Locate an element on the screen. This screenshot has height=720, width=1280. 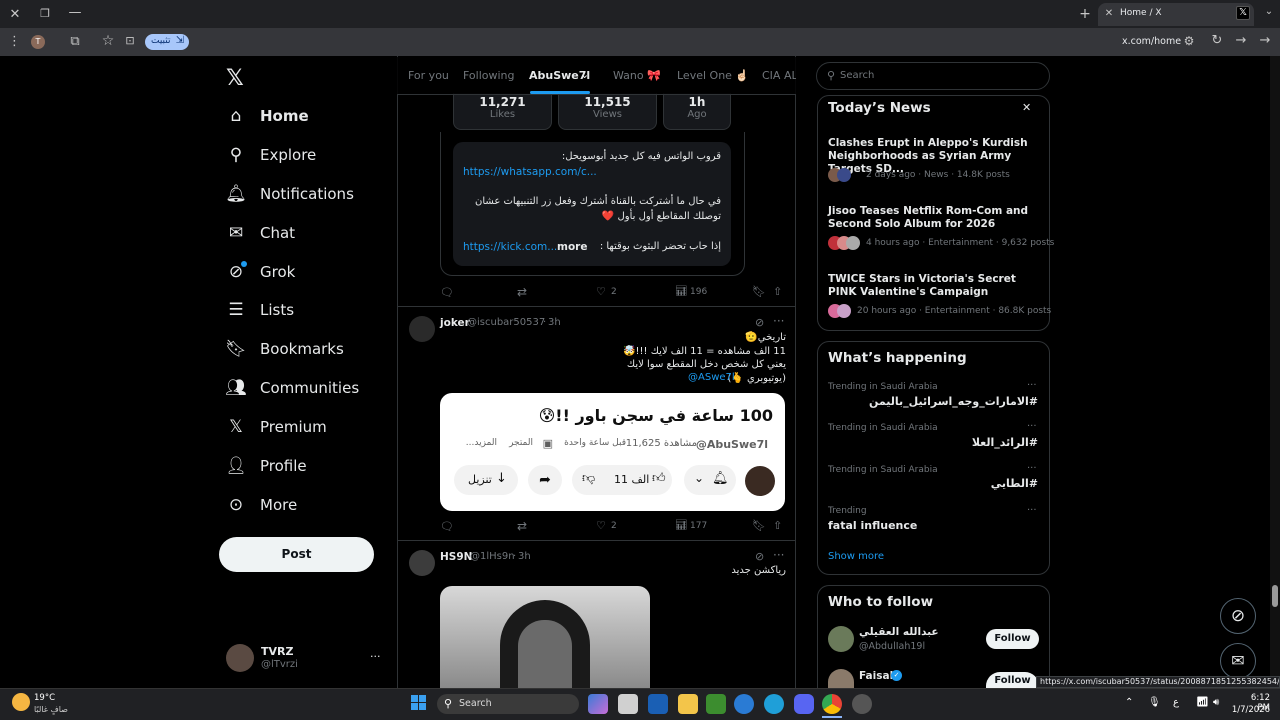
tab-following: Following is located at coordinates (489, 75).